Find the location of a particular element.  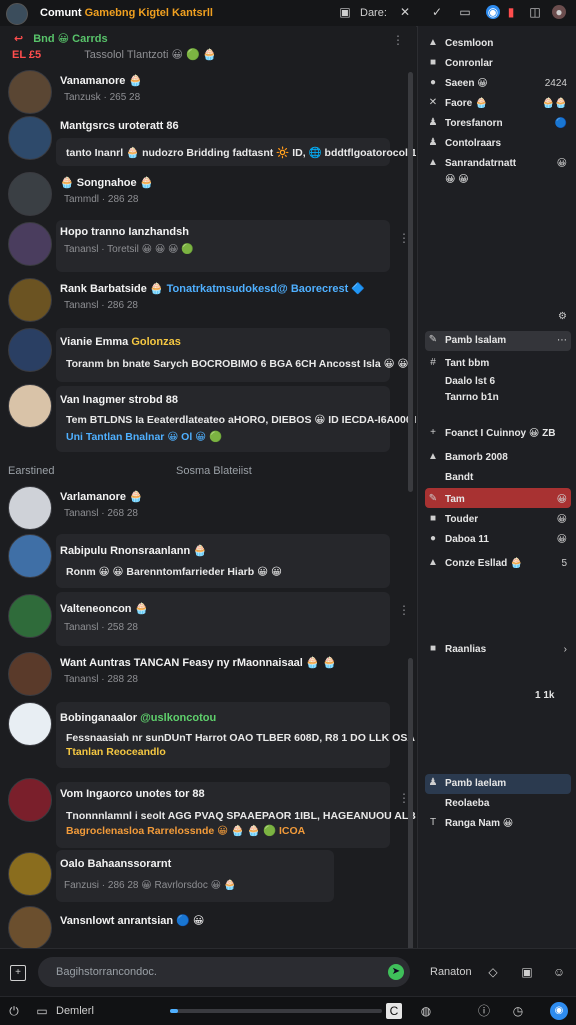

message-author: Van Inagmer strobd 88 is located at coordinates (119, 400).